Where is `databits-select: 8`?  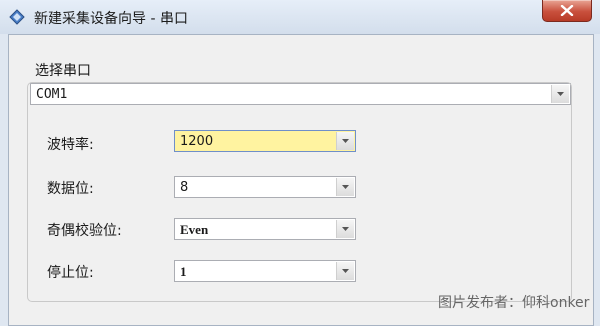 databits-select: 8 is located at coordinates (265, 187).